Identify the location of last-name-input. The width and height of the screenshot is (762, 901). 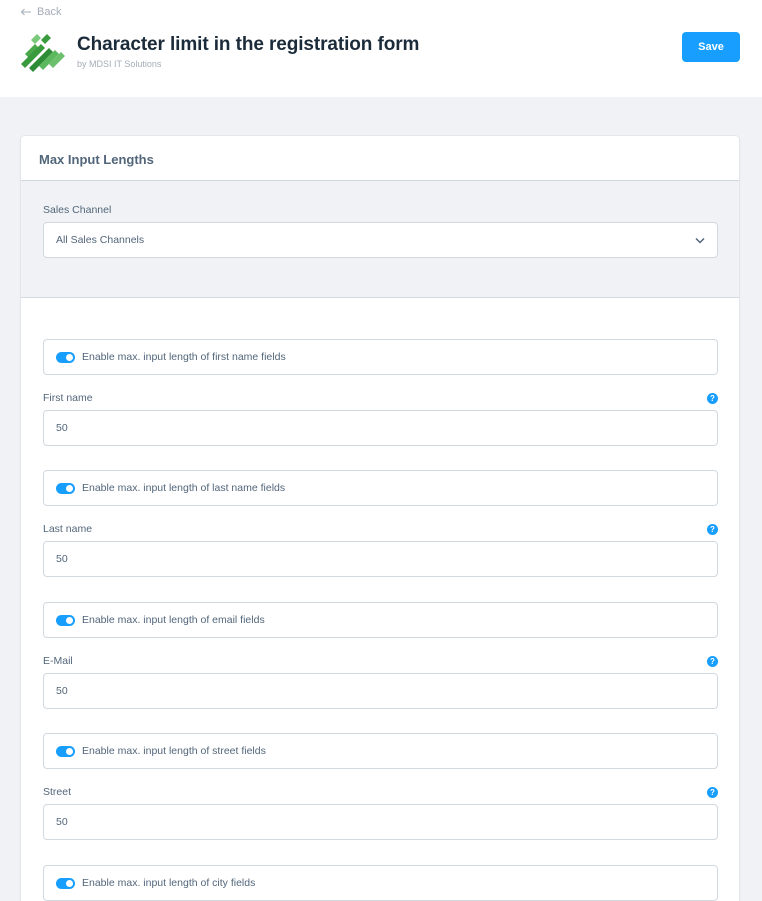
(380, 559).